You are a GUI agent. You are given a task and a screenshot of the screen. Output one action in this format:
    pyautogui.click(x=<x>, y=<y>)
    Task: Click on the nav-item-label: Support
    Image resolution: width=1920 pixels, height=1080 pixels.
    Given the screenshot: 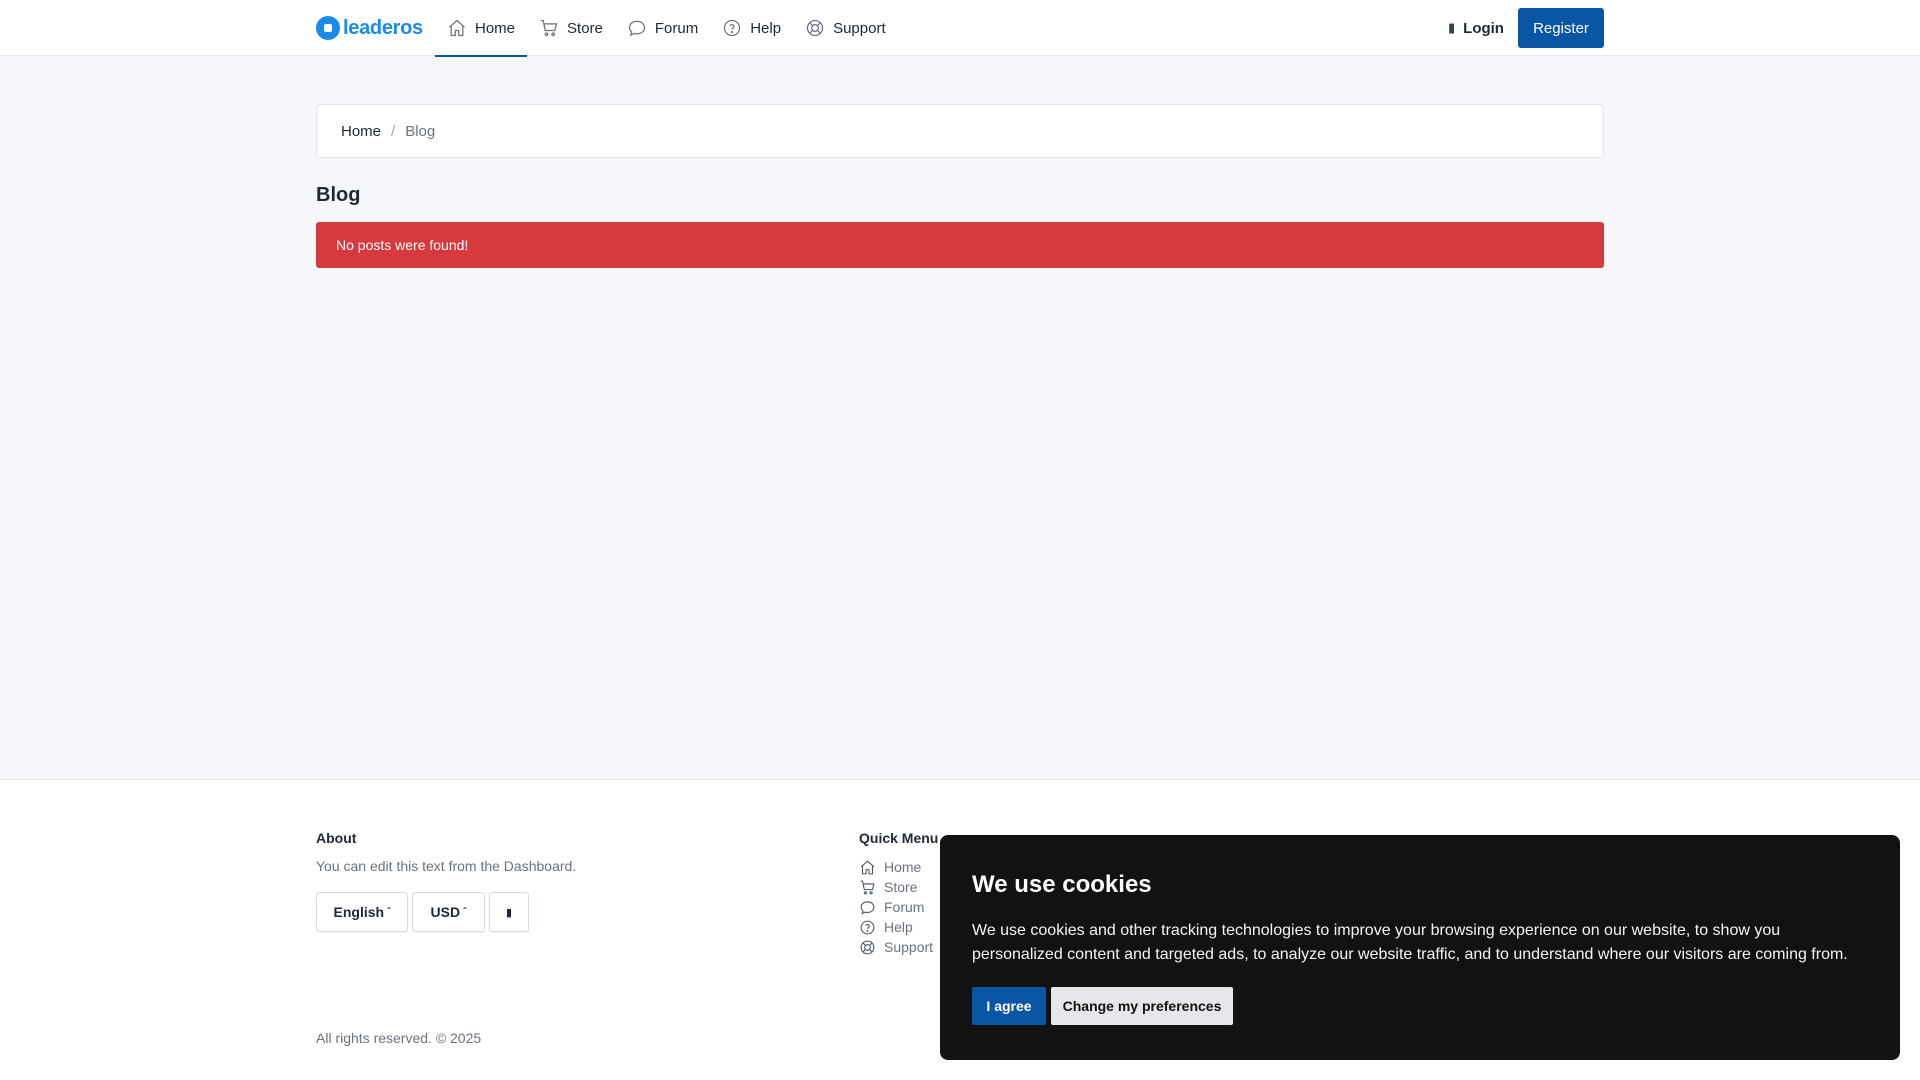 What is the action you would take?
    pyautogui.click(x=859, y=28)
    